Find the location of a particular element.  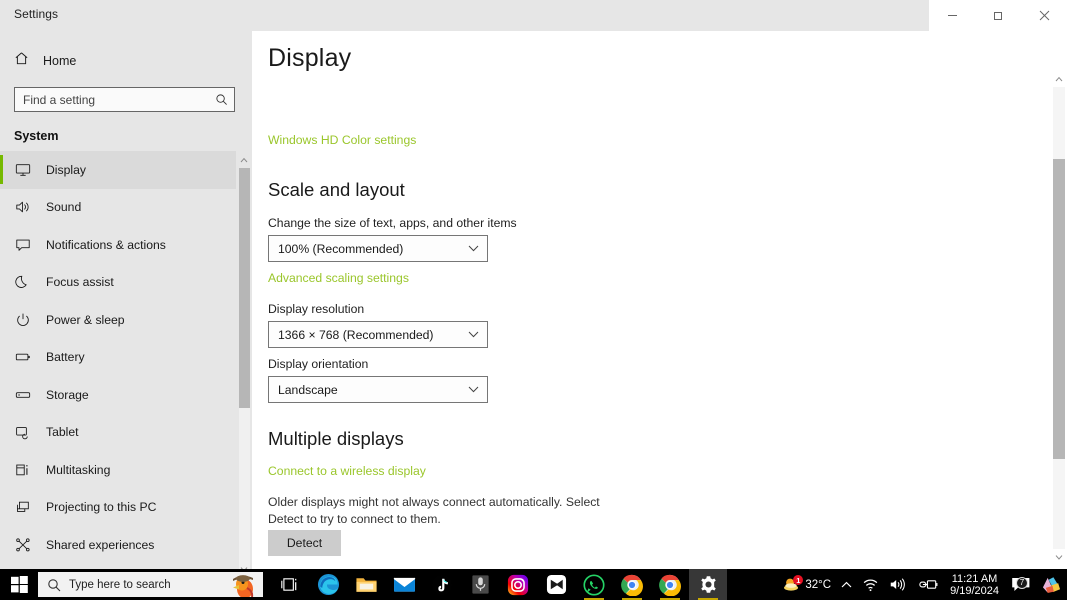

clock: 11:21 AM 9/19/2024 is located at coordinates (974, 584).